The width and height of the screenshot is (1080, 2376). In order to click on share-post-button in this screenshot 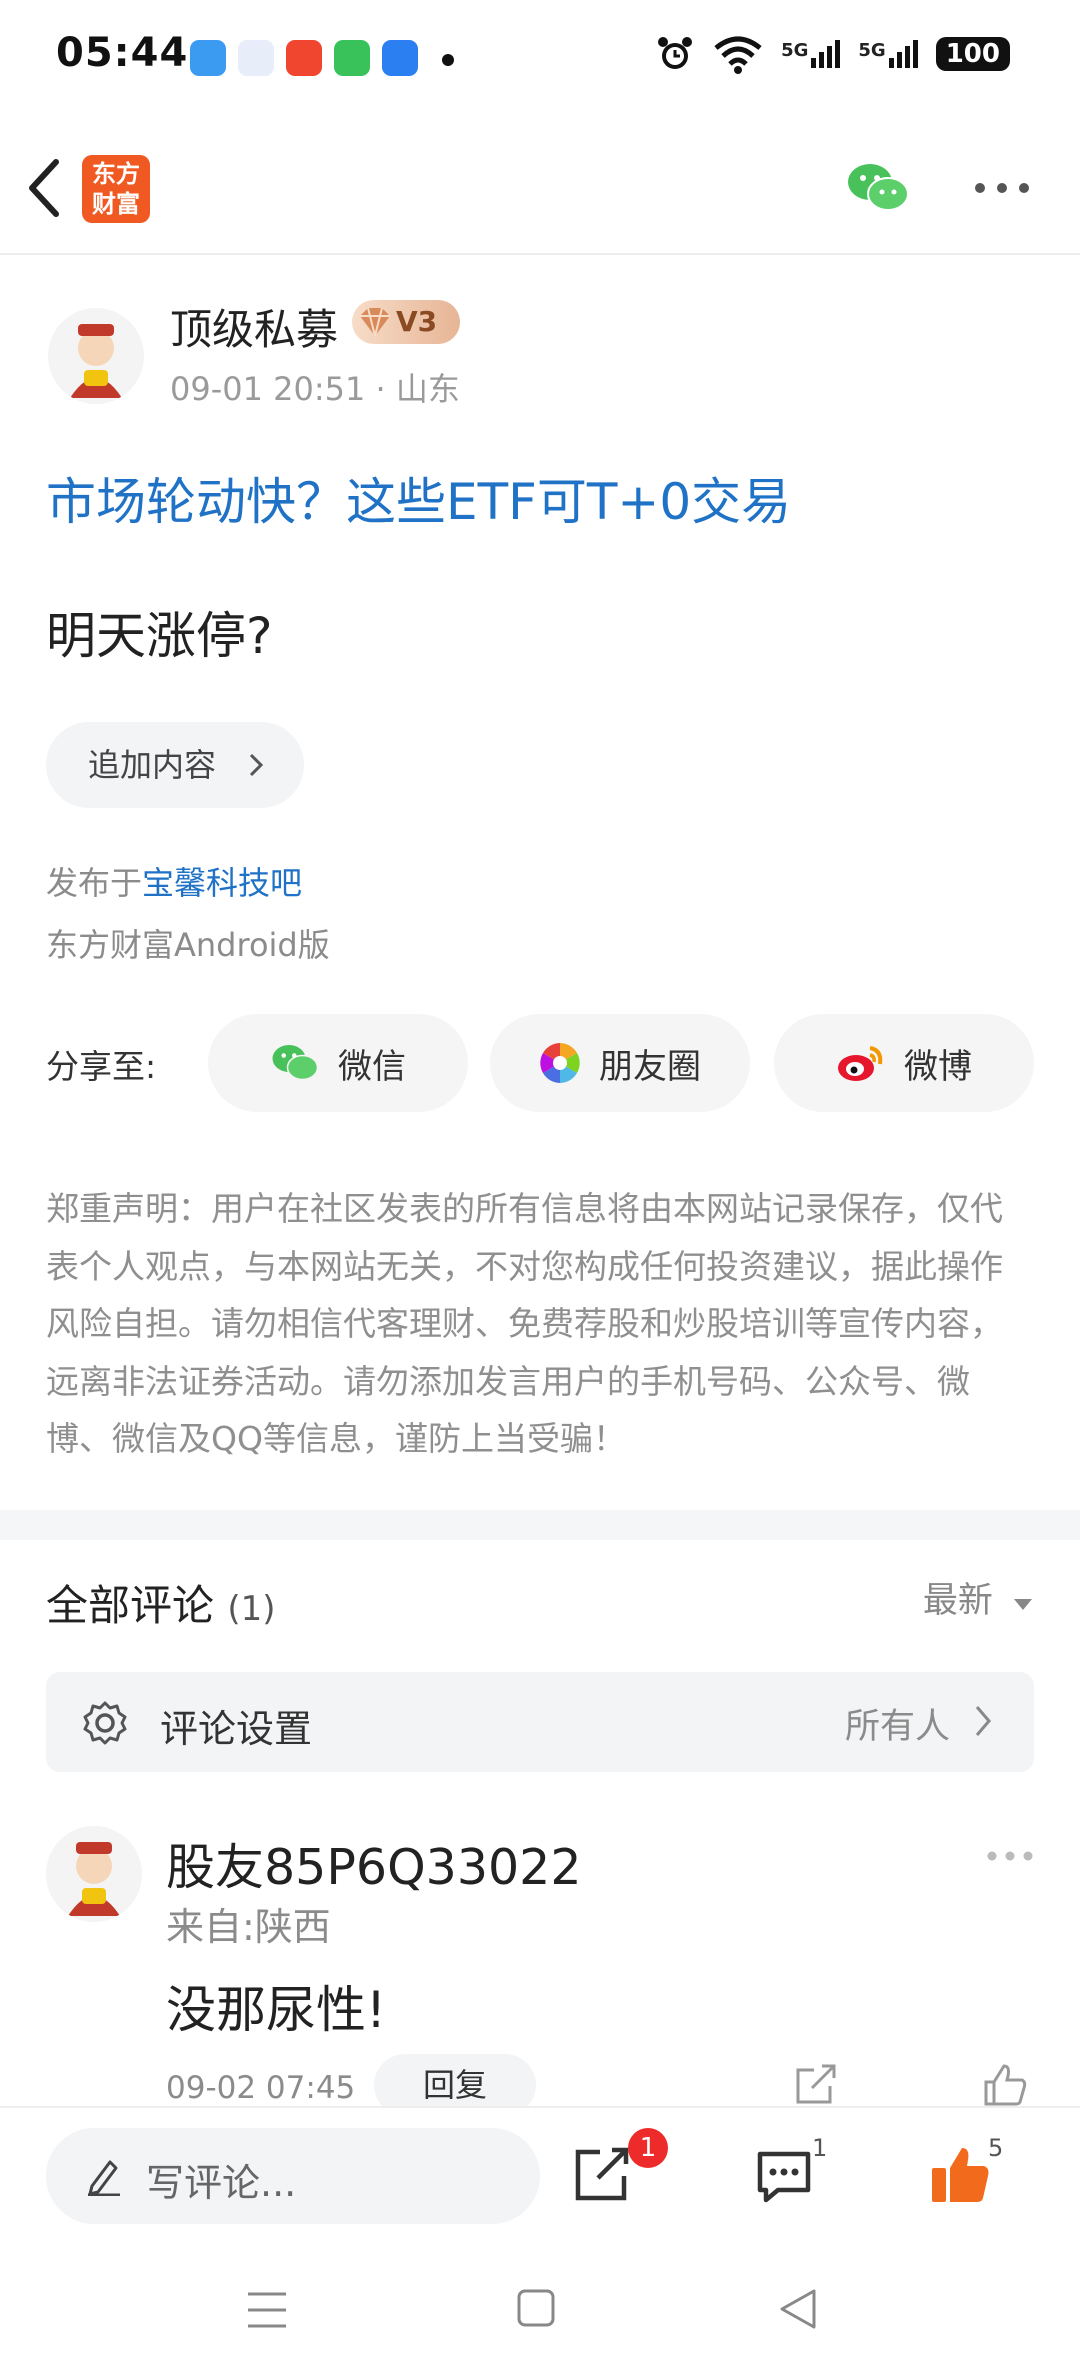, I will do `click(604, 2176)`.